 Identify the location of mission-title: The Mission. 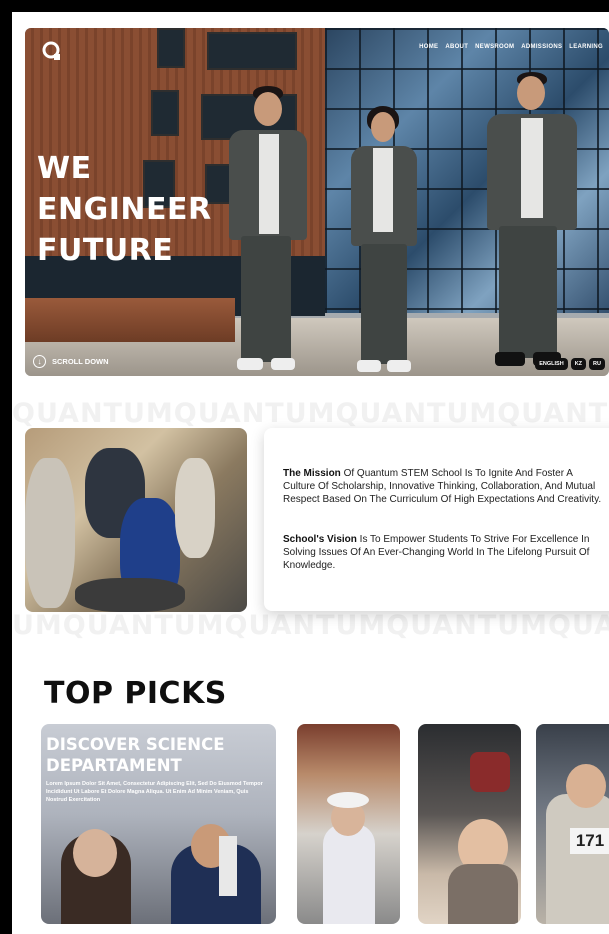
(312, 473).